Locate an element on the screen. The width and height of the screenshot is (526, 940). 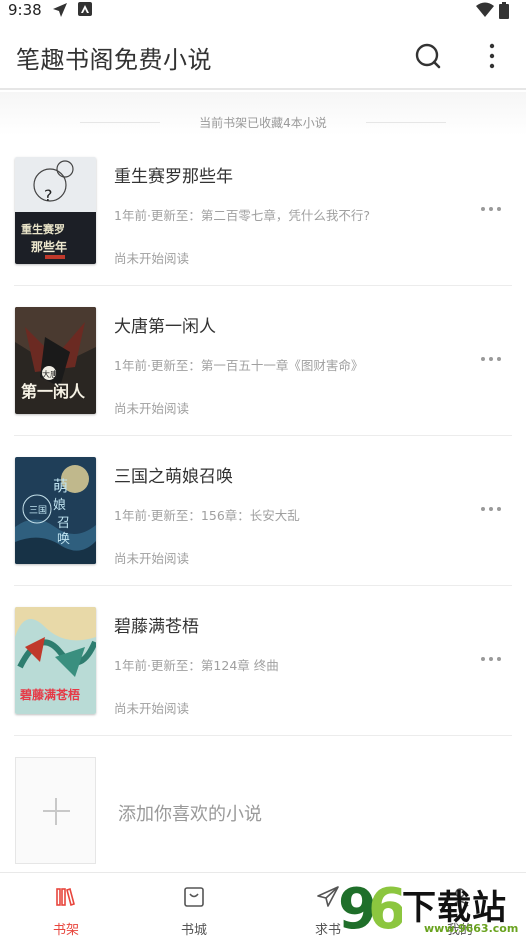
svg-text: 碧藤满苍梧 is located at coordinates (49, 694).